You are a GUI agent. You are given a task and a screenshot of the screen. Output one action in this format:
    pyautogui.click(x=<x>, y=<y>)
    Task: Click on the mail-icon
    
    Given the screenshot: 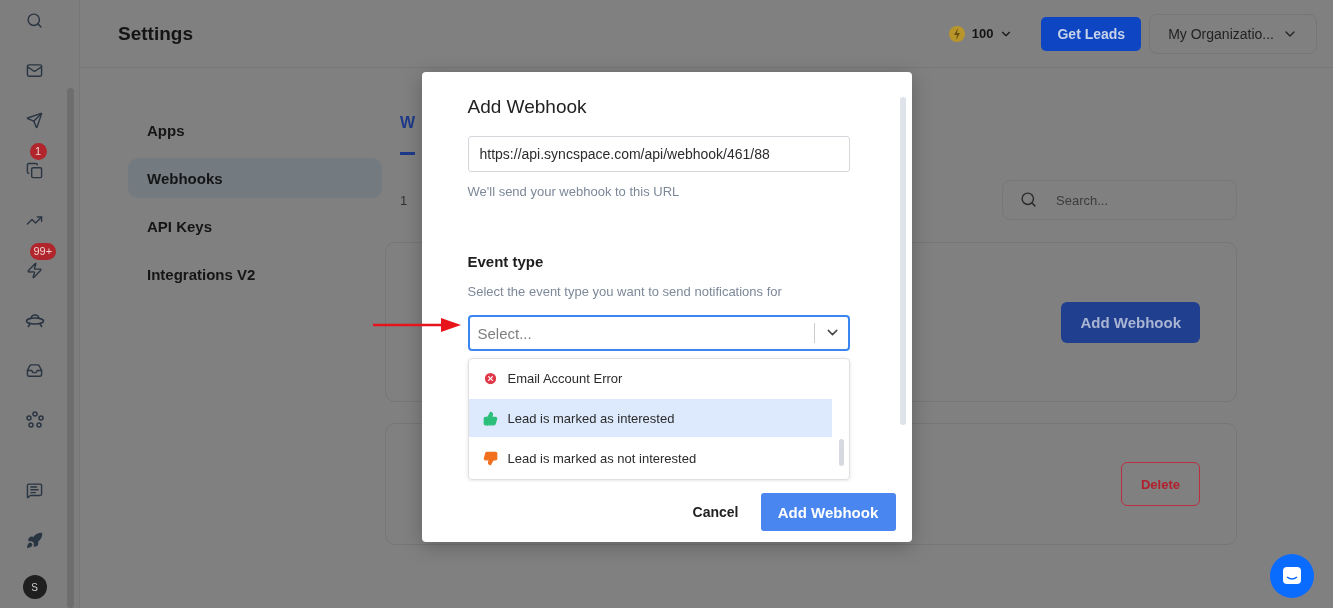 What is the action you would take?
    pyautogui.click(x=34, y=70)
    